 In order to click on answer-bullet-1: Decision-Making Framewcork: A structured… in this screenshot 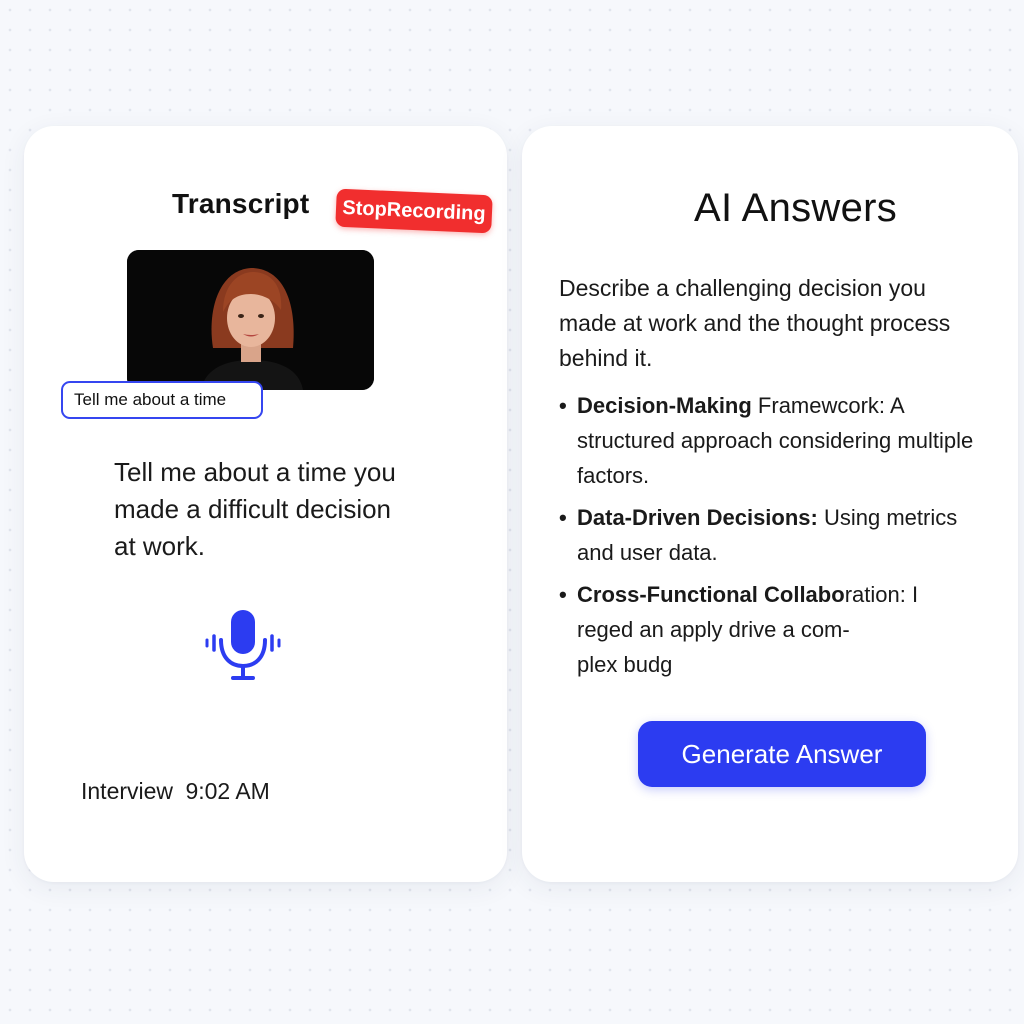, I will do `click(779, 440)`.